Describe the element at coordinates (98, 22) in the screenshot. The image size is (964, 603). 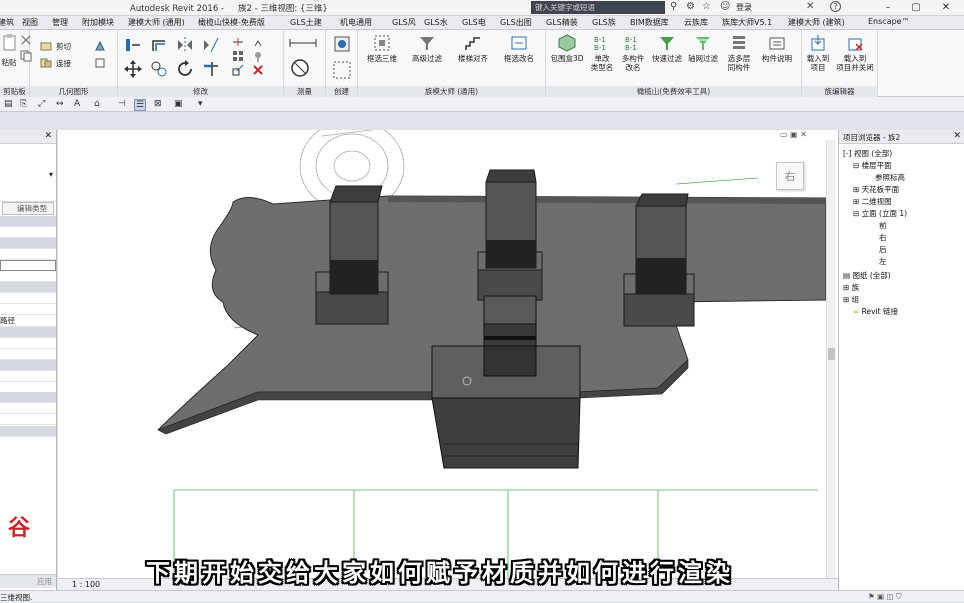
I see `tab-addins: 附加模块` at that location.